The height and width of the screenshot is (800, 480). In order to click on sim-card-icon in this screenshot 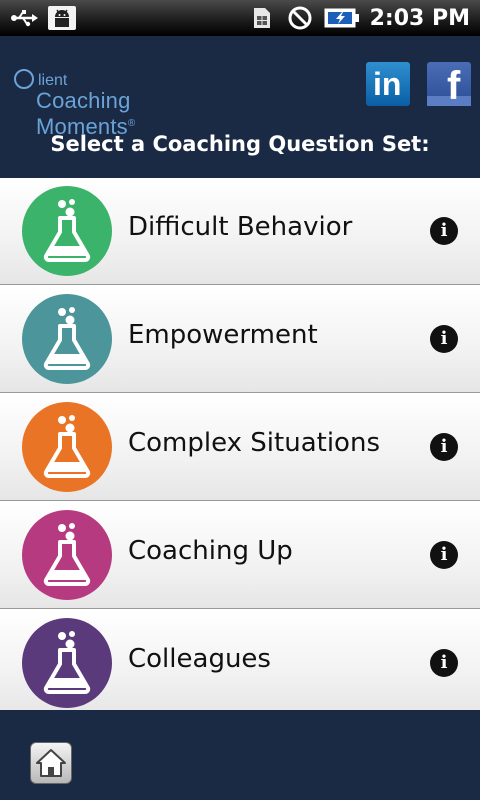, I will do `click(262, 18)`.